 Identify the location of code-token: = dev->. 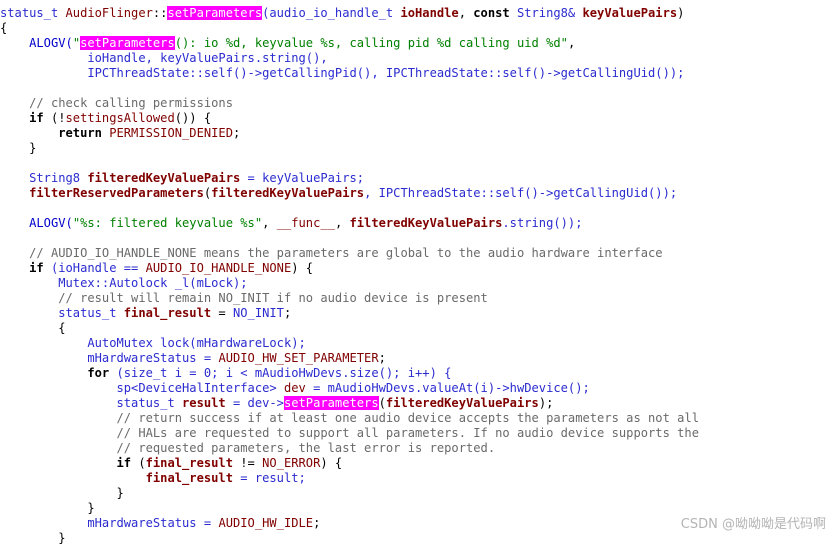
(254, 403).